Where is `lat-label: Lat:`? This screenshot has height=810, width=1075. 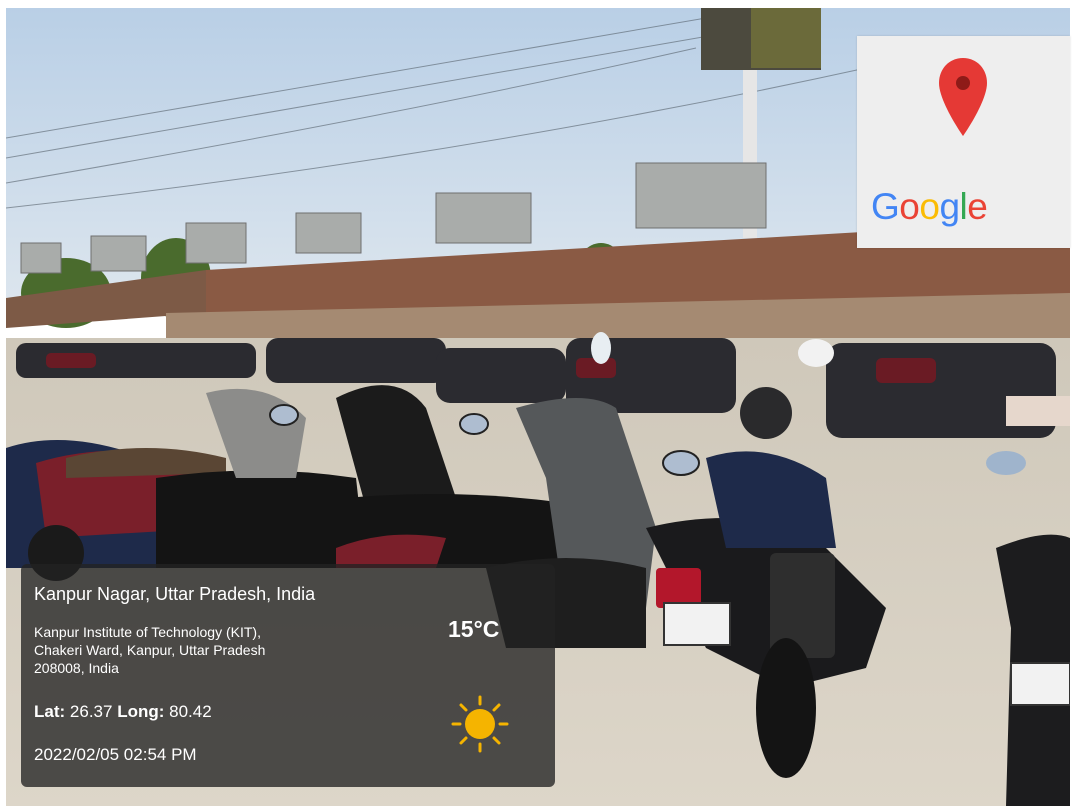 lat-label: Lat: is located at coordinates (50, 711).